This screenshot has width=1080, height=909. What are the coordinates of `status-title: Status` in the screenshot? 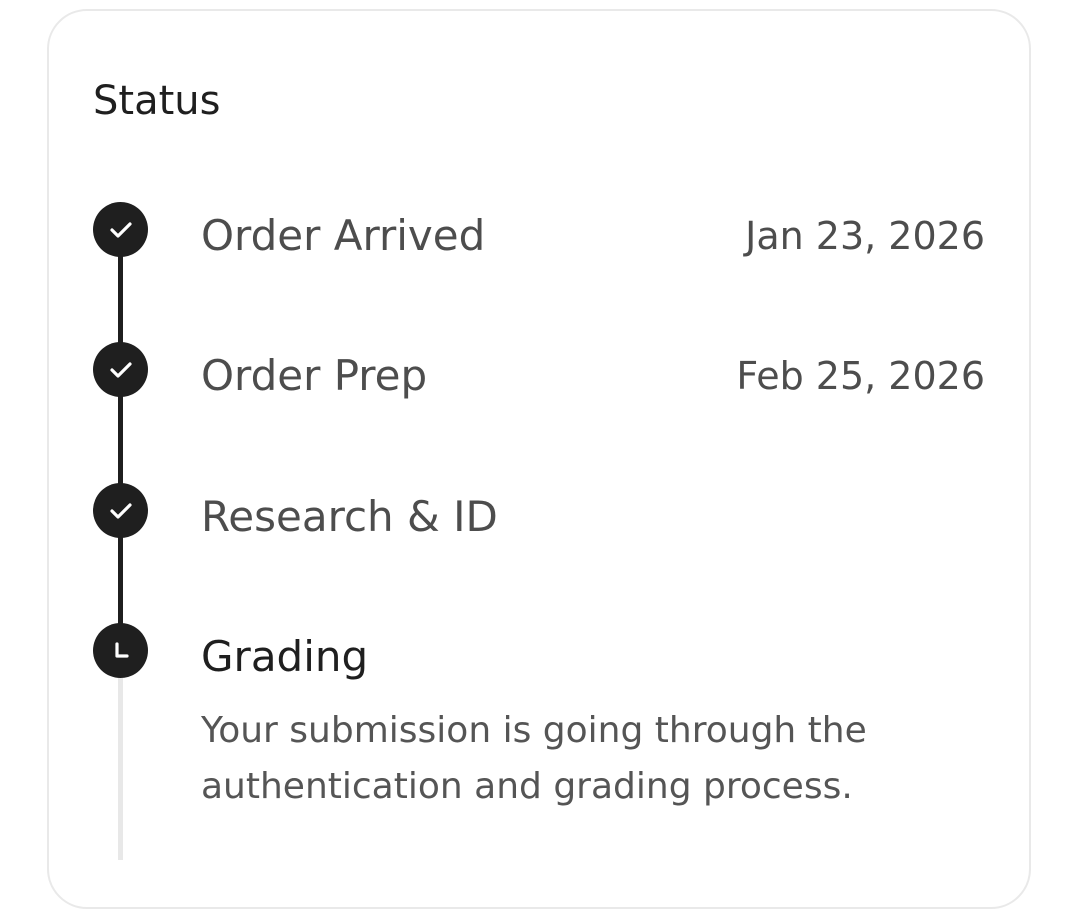 It's located at (157, 101).